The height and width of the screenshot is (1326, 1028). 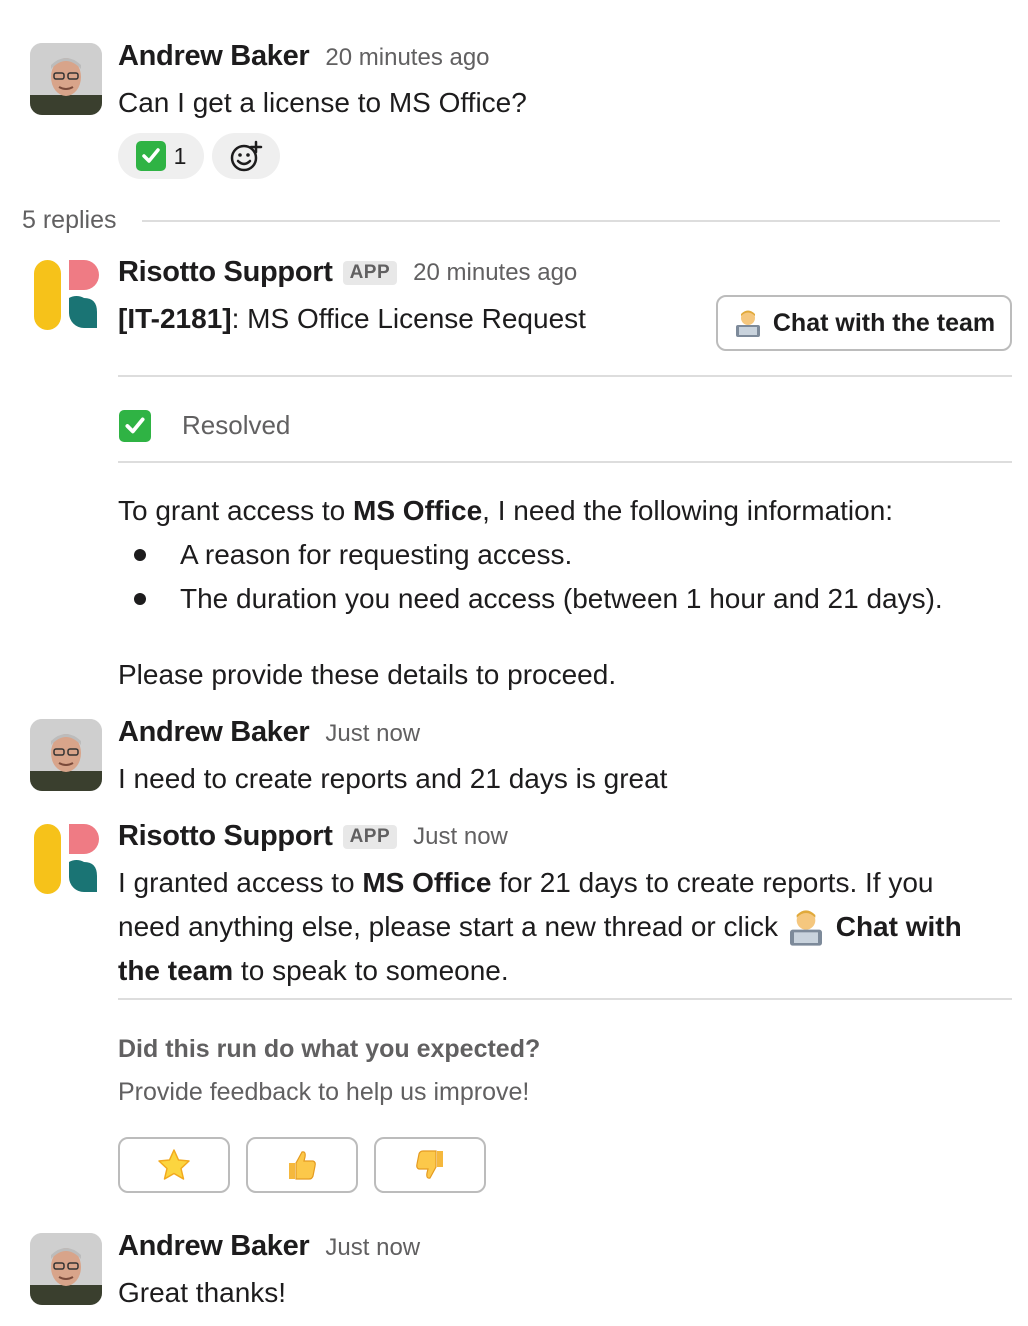 I want to click on feedback-title: Did this run do what you expected?, so click(x=329, y=1049).